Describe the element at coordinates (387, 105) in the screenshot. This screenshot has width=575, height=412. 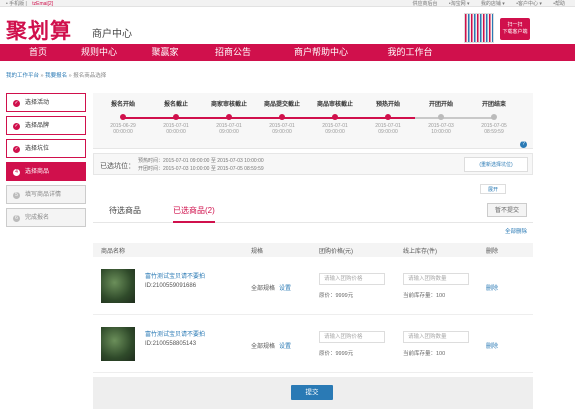
I see `timeline-title: 预热开始` at that location.